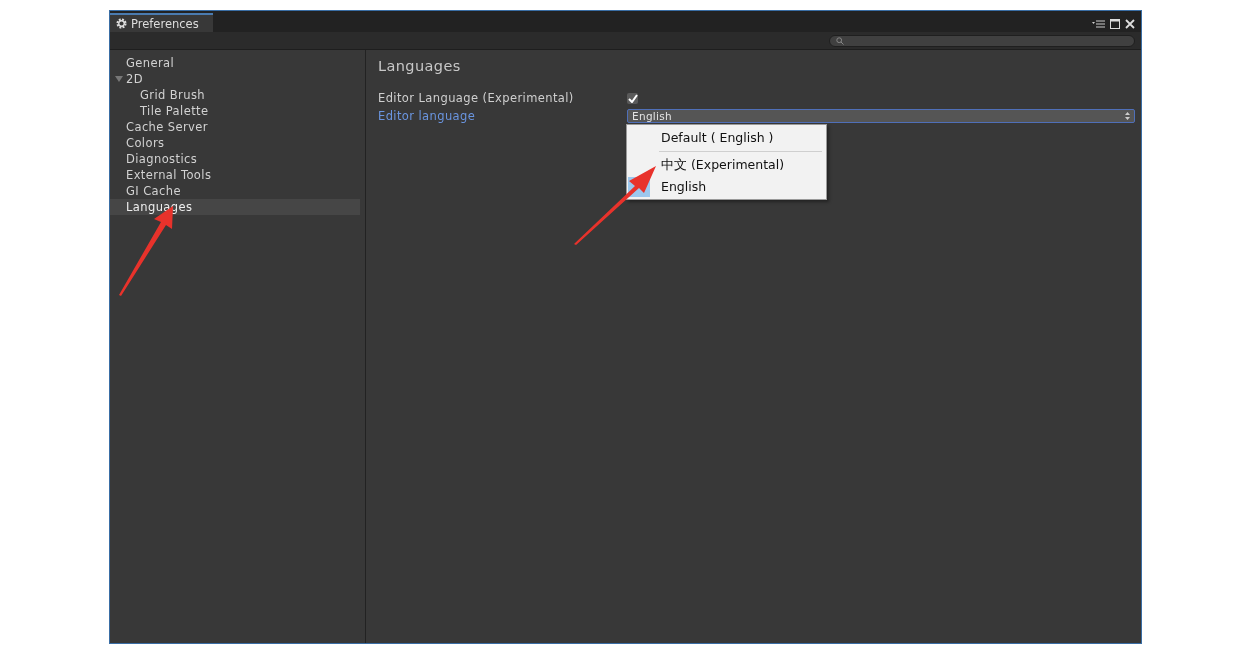 This screenshot has width=1235, height=655. Describe the element at coordinates (235, 95) in the screenshot. I see `sidebar-item: Grid Brush` at that location.